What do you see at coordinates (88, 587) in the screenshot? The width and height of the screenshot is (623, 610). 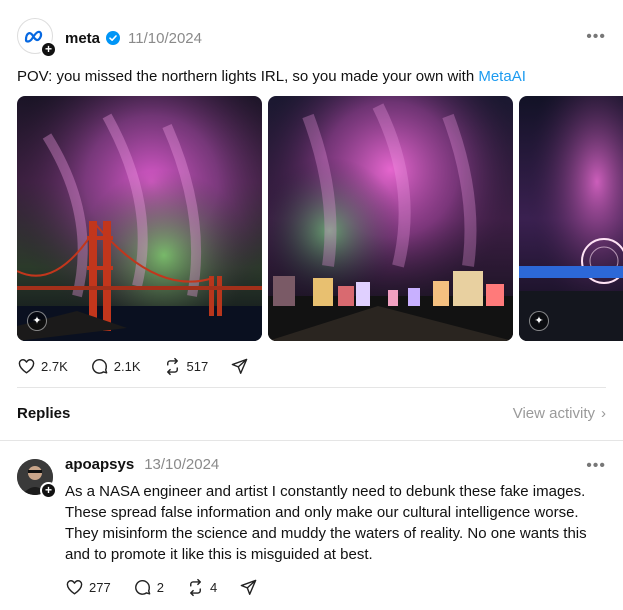 I see `reply-like-button: 277` at bounding box center [88, 587].